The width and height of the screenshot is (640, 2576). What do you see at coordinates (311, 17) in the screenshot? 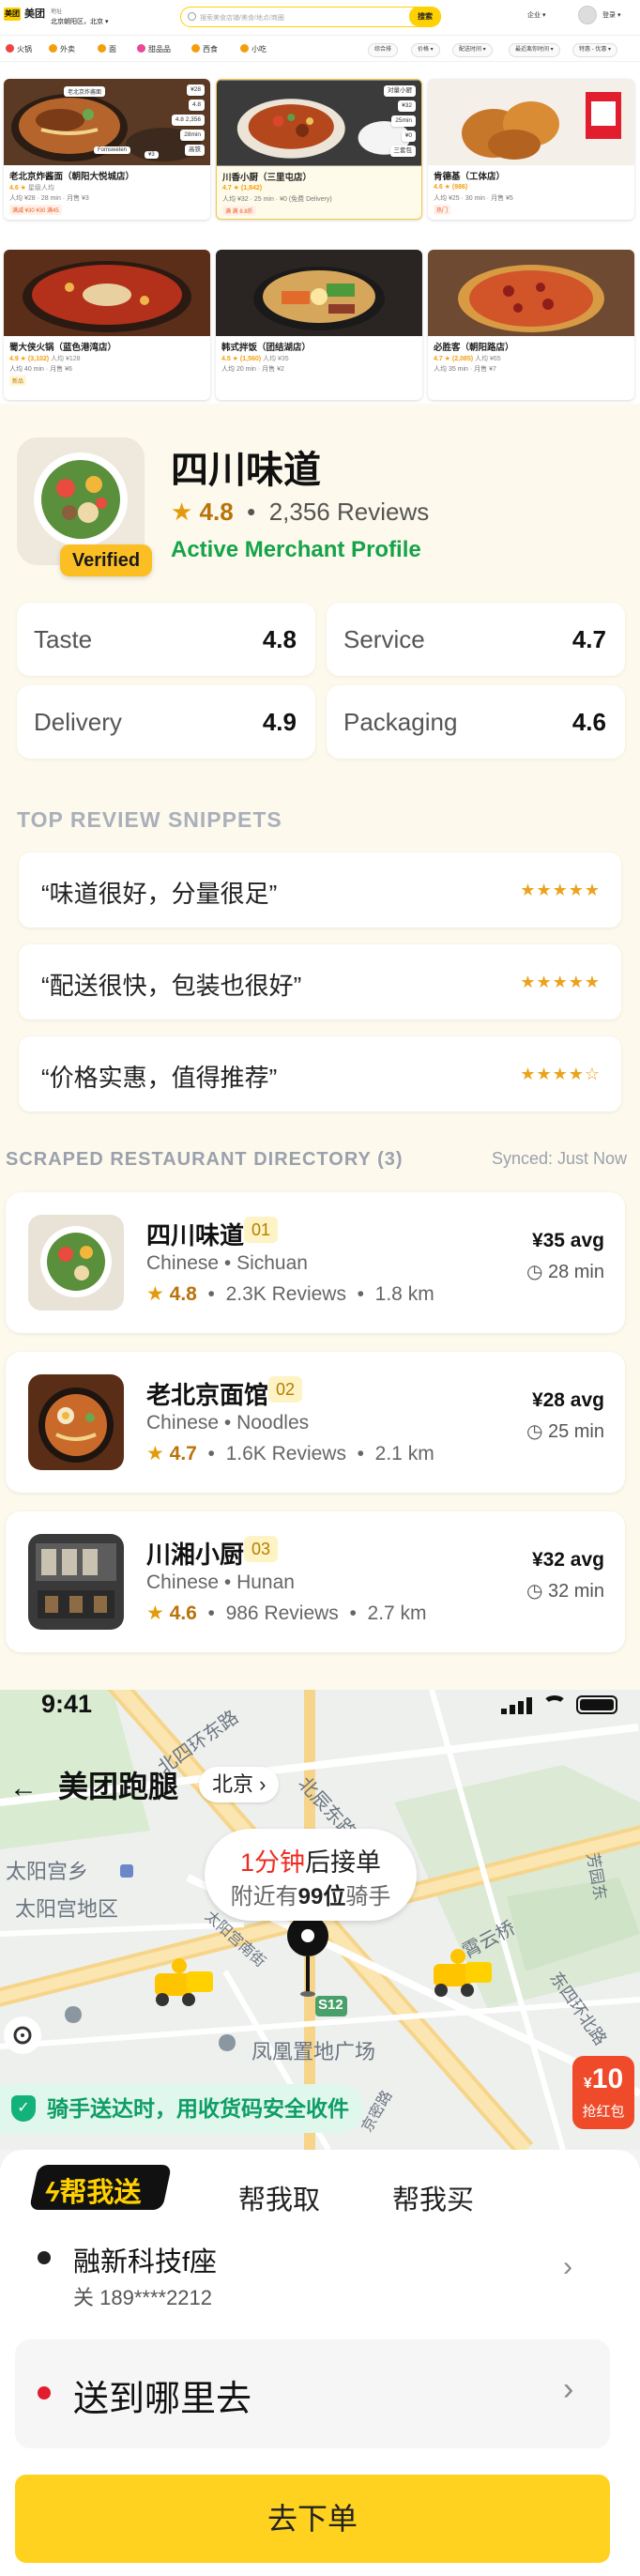
I see `search-bar: 搜索美食店铺/美食/地点/商圈 搜索` at bounding box center [311, 17].